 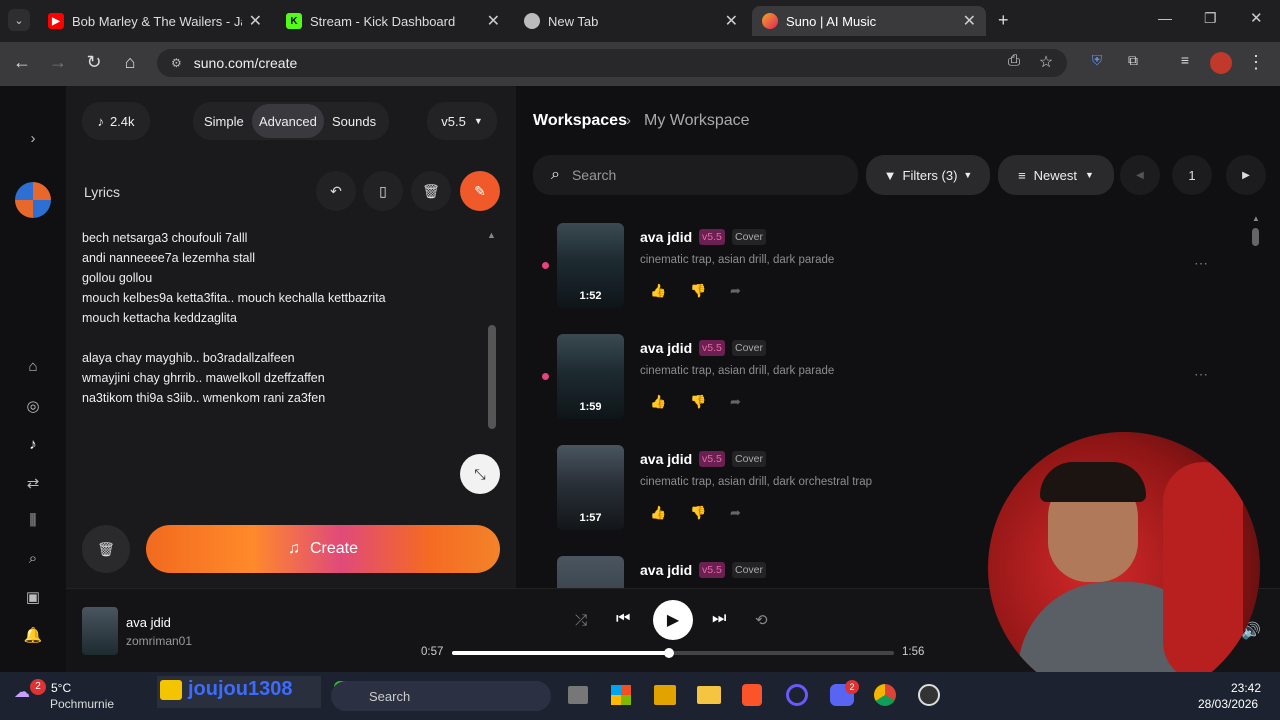 I want to click on file-explorer-icon, so click(x=709, y=695).